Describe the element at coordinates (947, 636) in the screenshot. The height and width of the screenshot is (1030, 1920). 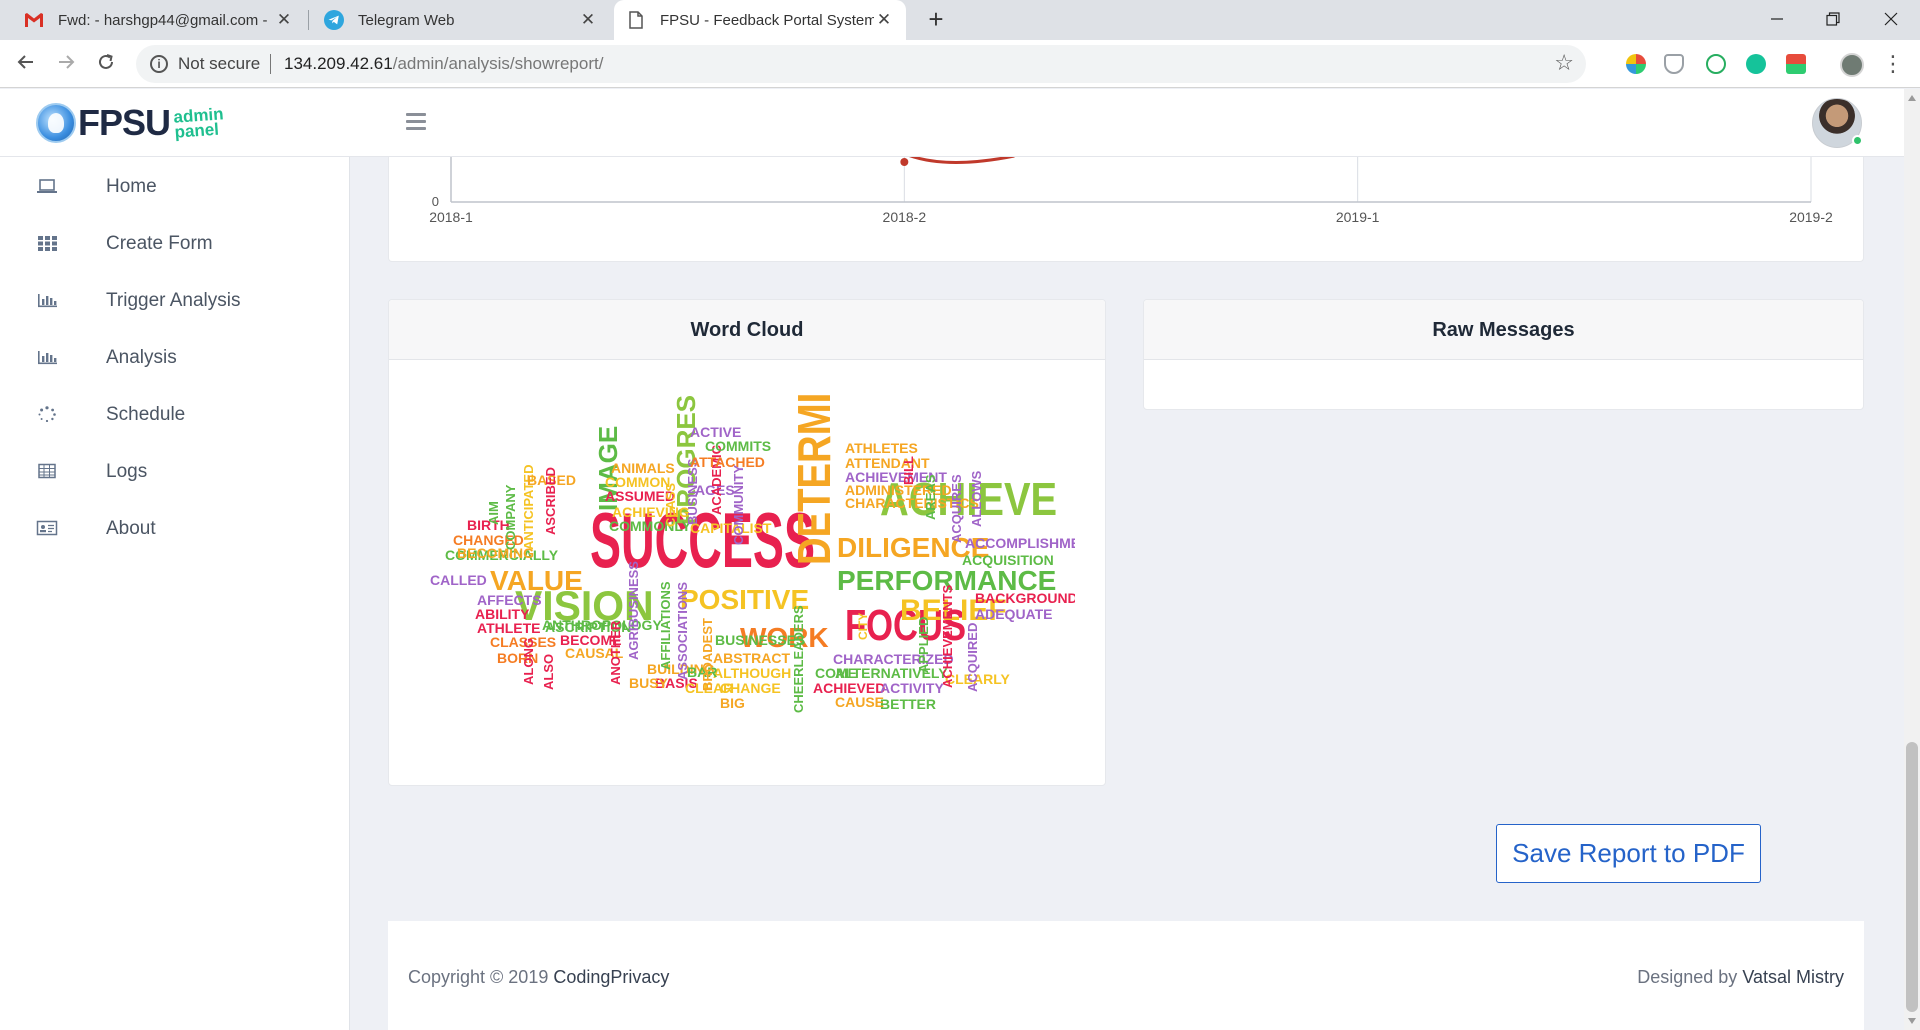
I see `word-cloud-word: ACHIEVEMENTS` at that location.